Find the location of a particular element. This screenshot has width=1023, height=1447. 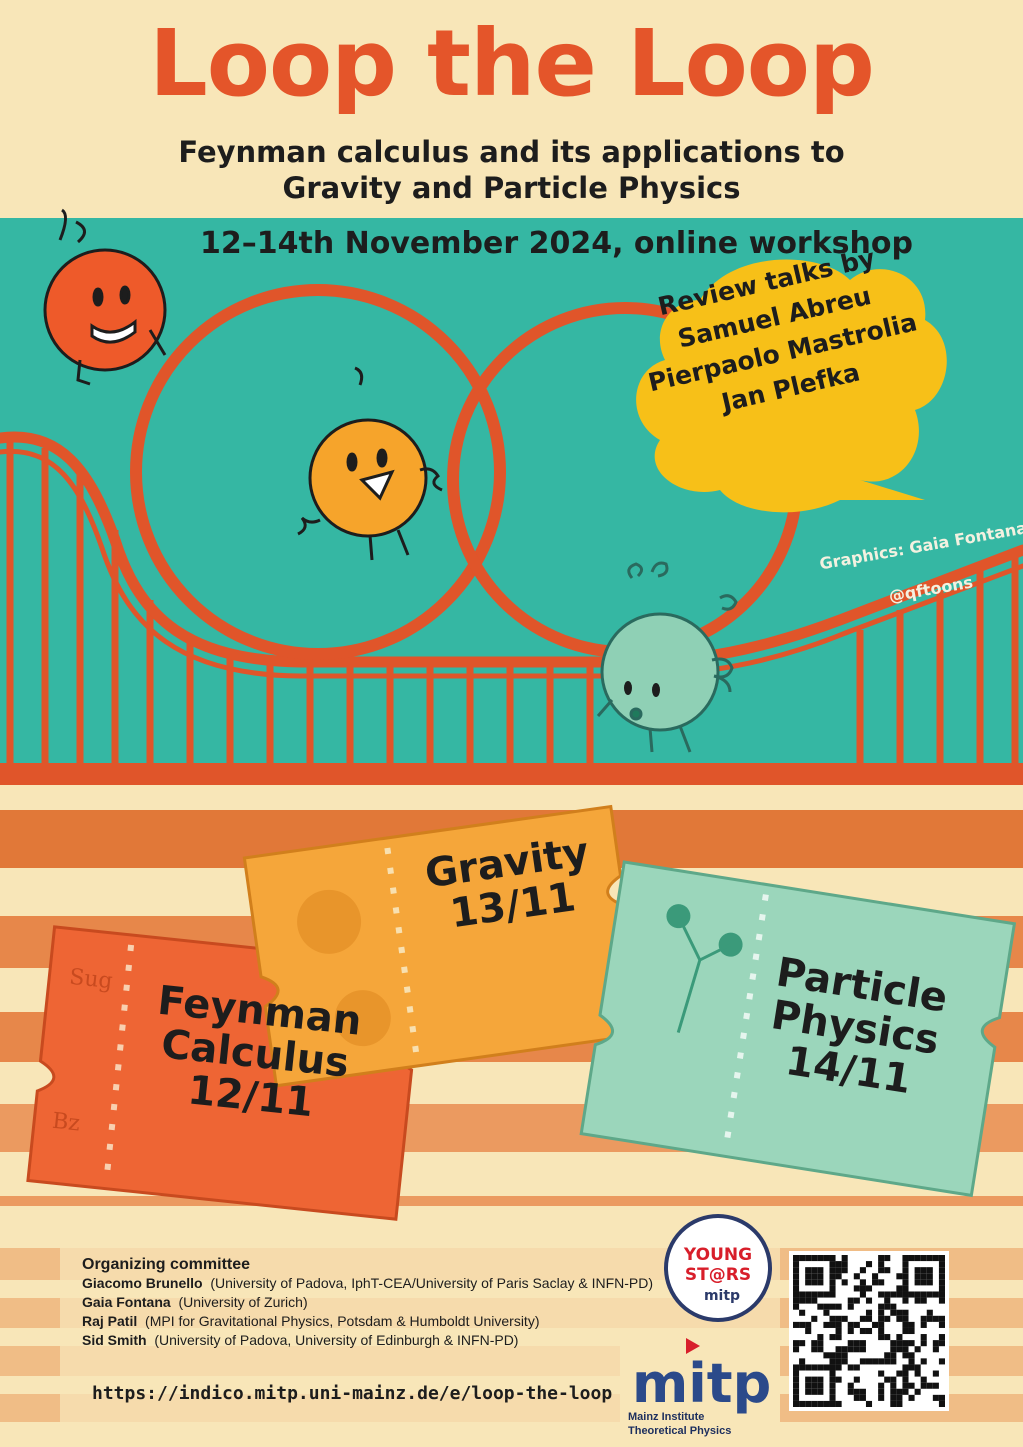

coaster-base-rail is located at coordinates (511, 774).